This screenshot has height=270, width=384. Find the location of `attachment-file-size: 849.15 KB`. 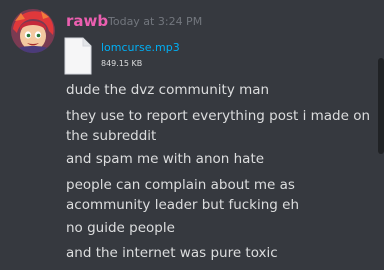

attachment-file-size: 849.15 KB is located at coordinates (122, 63).